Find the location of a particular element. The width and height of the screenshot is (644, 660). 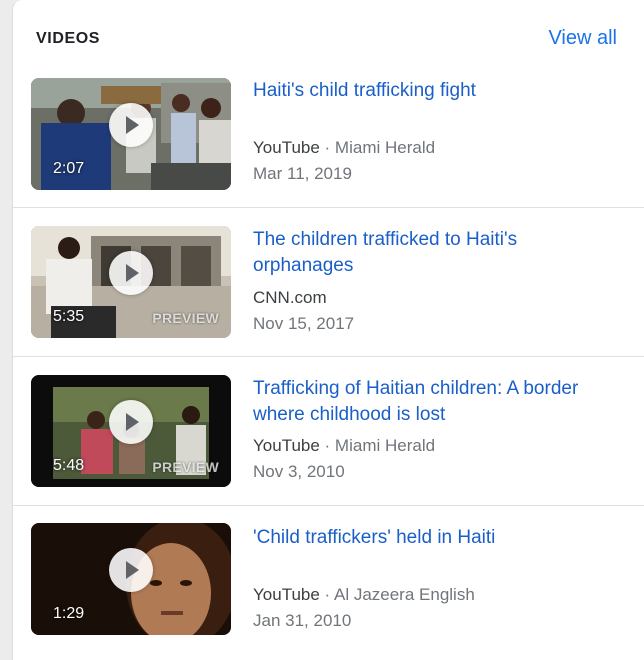

video-title-link: 'Child traffickers' held in Haiti is located at coordinates (443, 538).